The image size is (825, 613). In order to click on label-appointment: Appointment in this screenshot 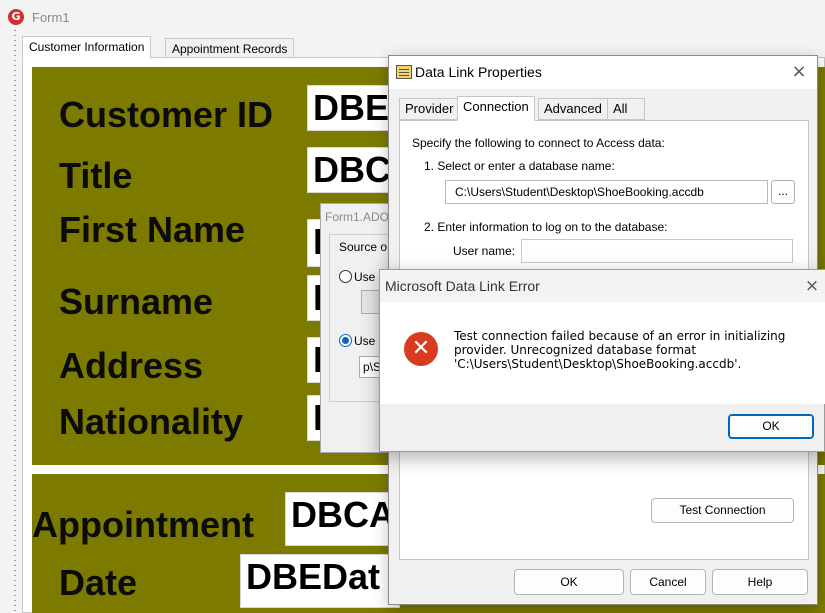, I will do `click(143, 524)`.